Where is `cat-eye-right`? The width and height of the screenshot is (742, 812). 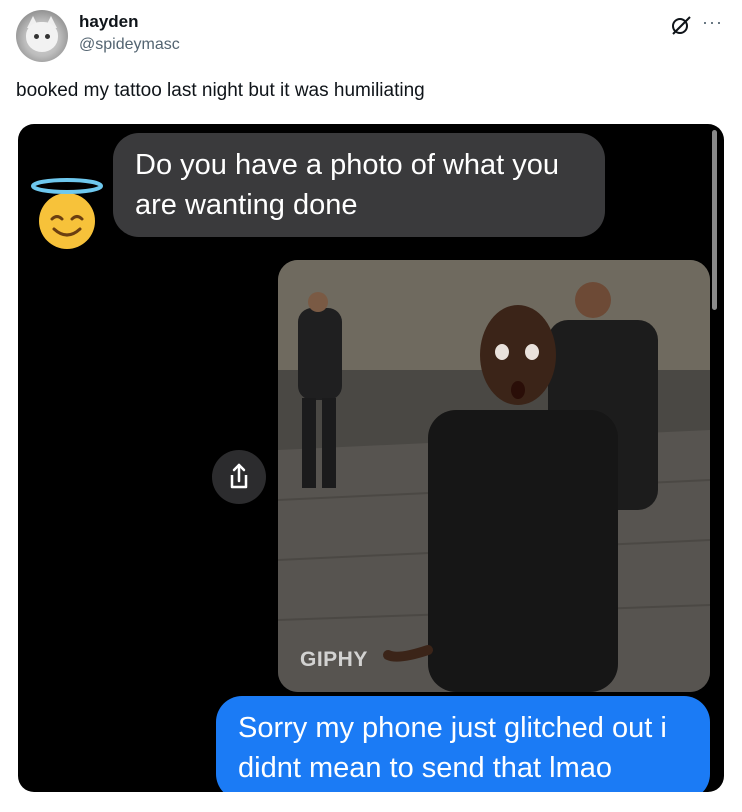
cat-eye-right is located at coordinates (47, 36).